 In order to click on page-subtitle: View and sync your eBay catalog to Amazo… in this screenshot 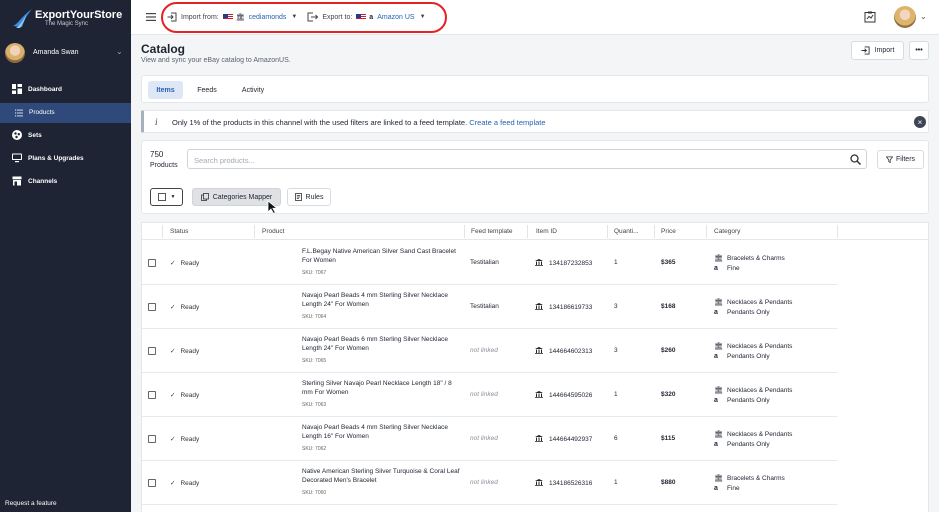, I will do `click(216, 60)`.